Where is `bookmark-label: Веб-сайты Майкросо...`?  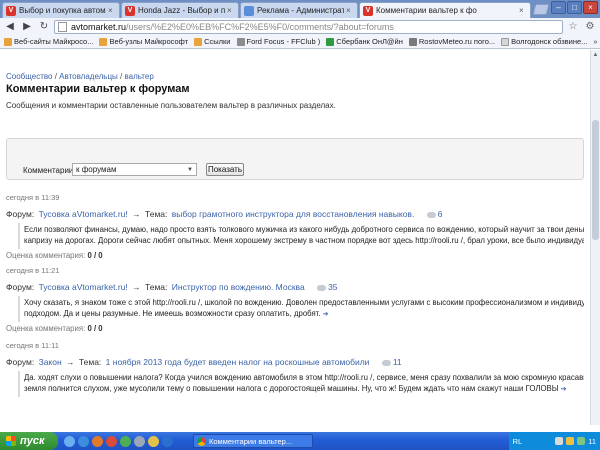
bookmark-label: Веб-сайты Майкросо... is located at coordinates (54, 41).